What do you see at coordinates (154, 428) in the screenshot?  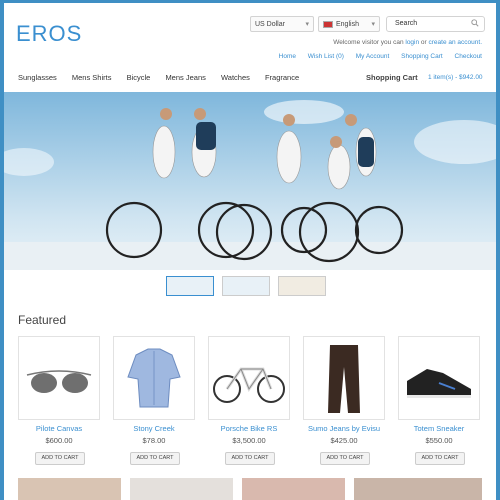 I see `product-name: Stony Creek` at bounding box center [154, 428].